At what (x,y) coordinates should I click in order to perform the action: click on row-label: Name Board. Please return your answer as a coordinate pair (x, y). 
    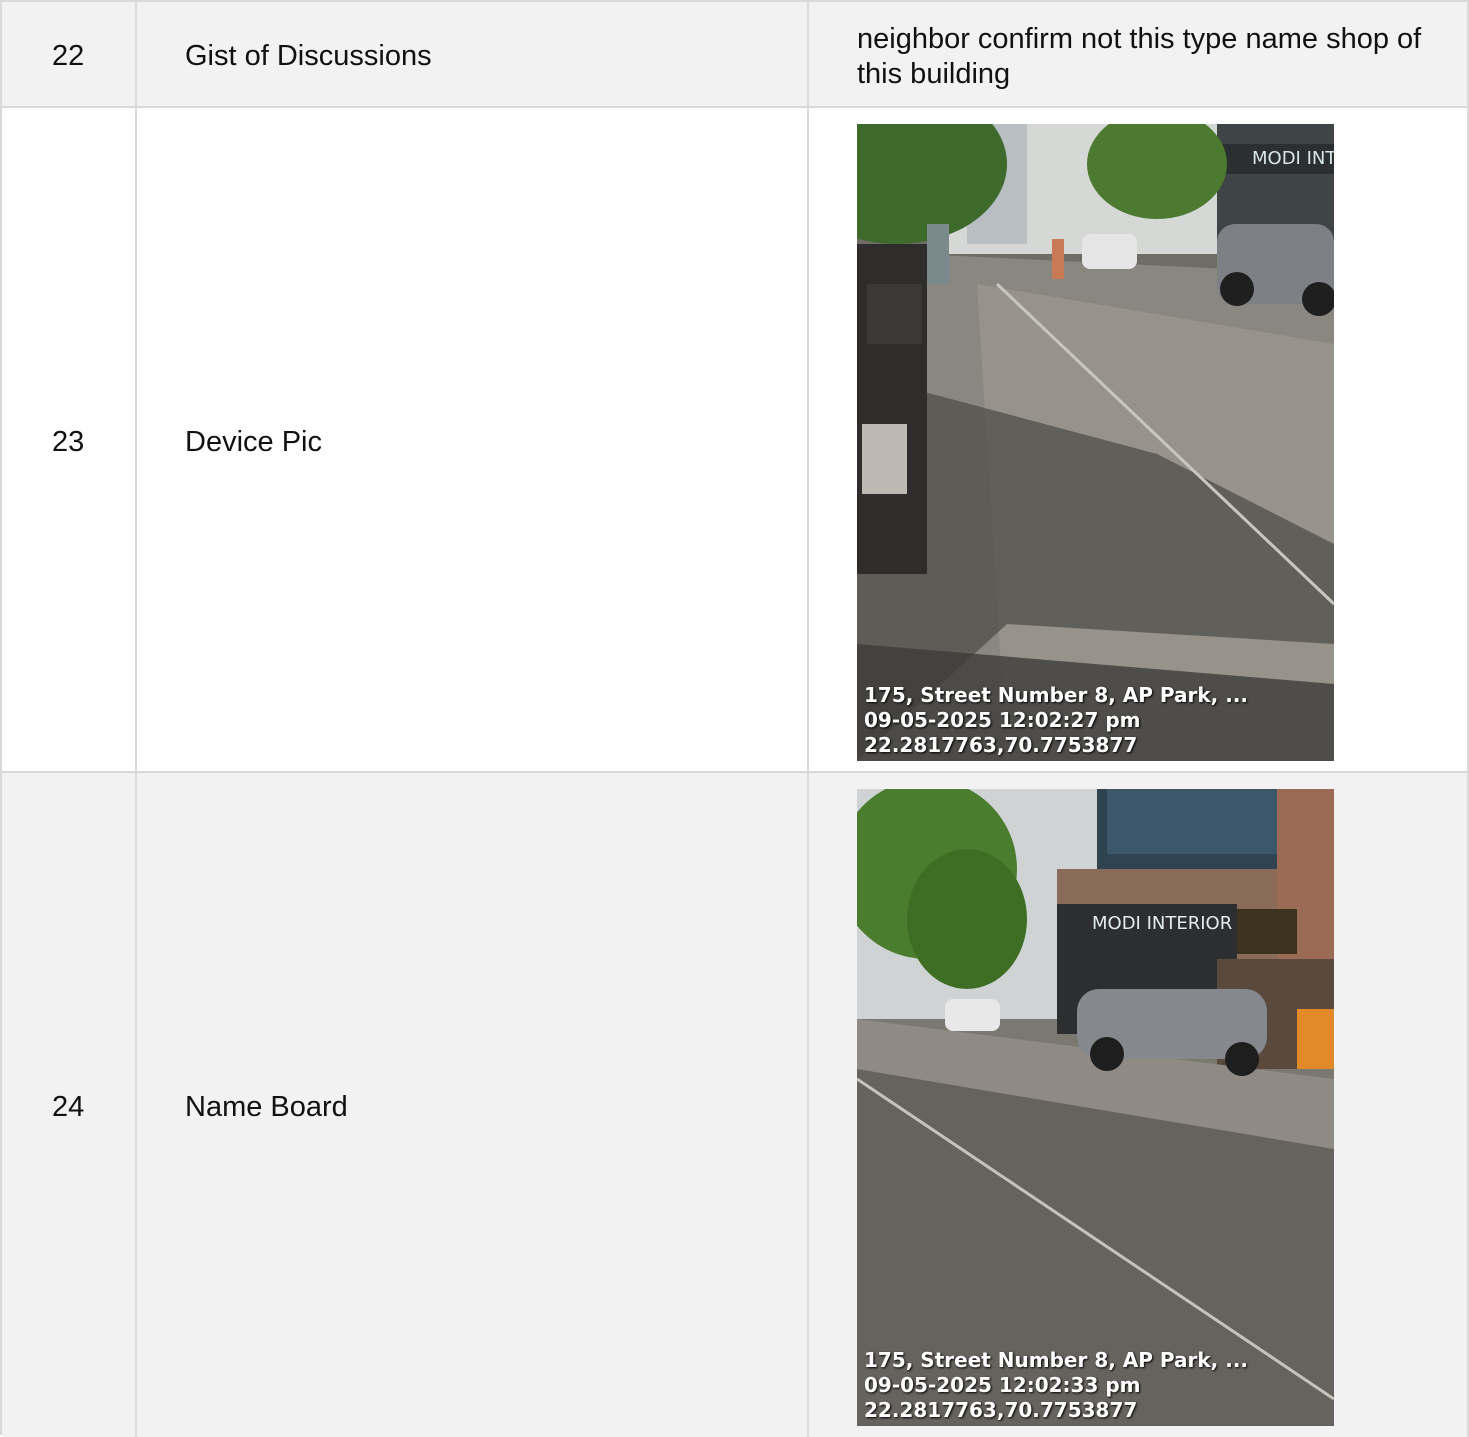
    Looking at the image, I should click on (266, 1107).